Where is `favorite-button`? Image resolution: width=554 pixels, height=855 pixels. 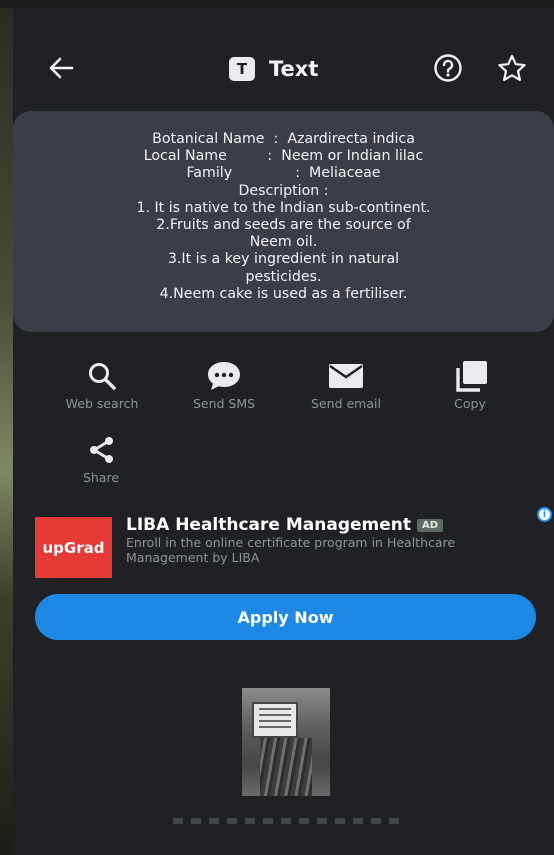 favorite-button is located at coordinates (512, 68).